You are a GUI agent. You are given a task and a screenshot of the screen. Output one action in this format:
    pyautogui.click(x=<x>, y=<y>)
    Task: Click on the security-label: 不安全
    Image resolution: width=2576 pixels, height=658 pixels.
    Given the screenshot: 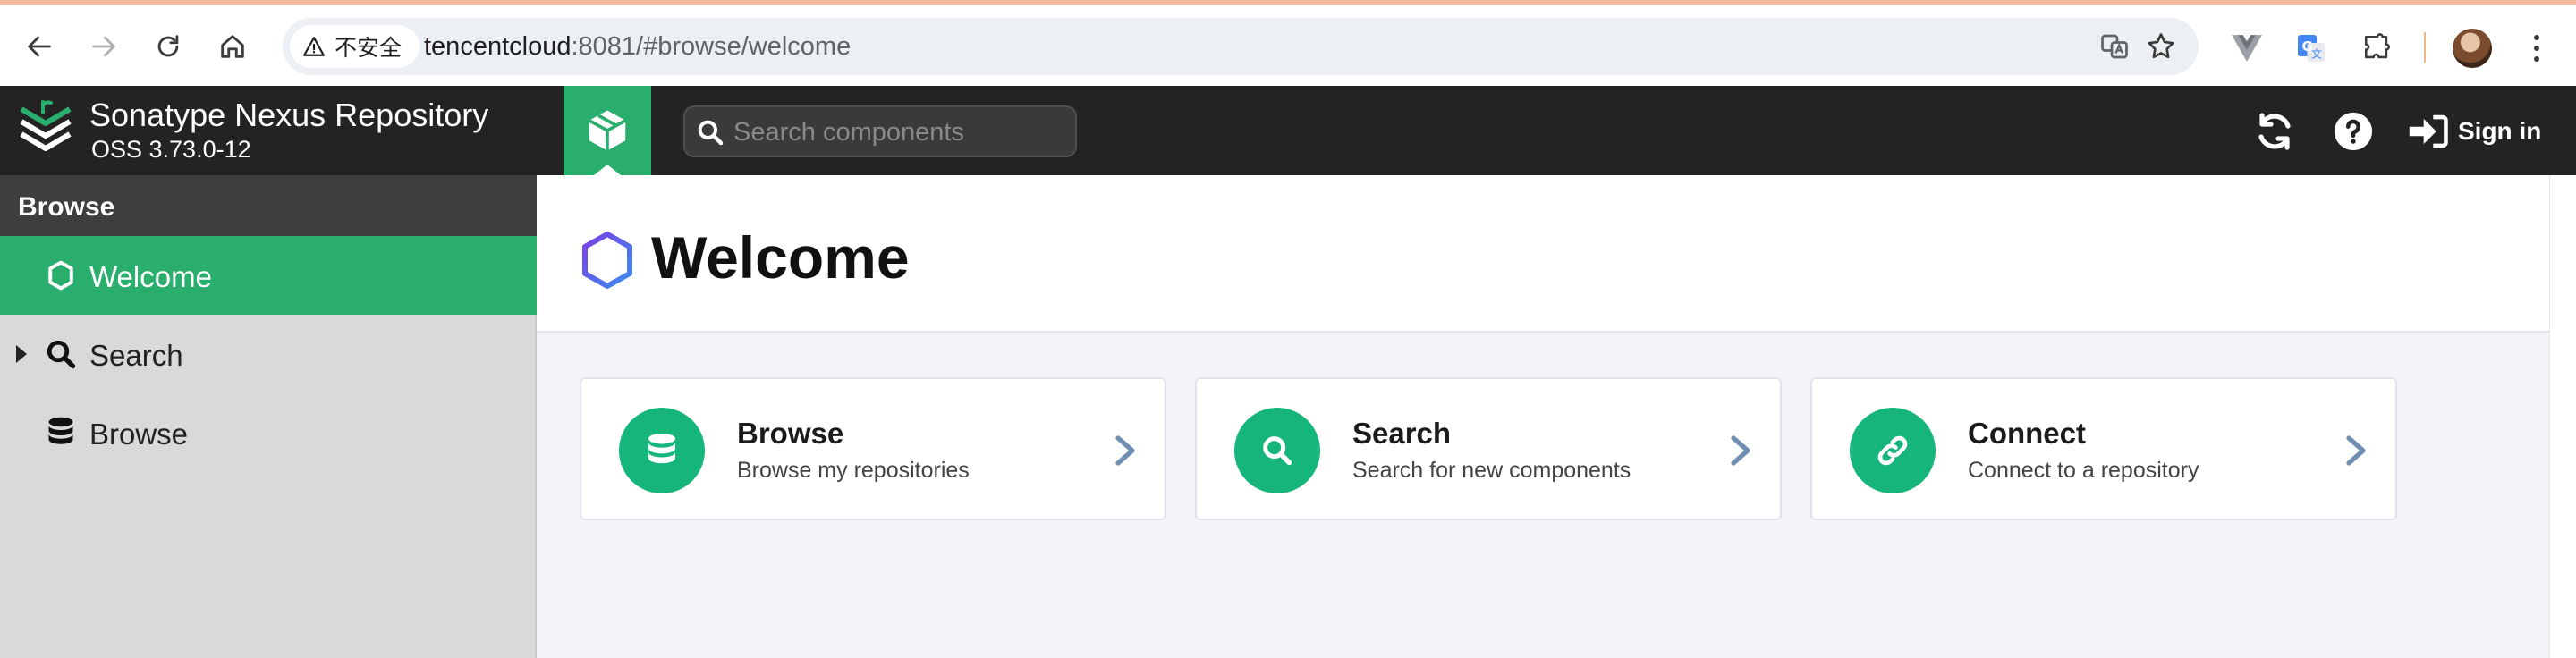 What is the action you would take?
    pyautogui.click(x=368, y=48)
    